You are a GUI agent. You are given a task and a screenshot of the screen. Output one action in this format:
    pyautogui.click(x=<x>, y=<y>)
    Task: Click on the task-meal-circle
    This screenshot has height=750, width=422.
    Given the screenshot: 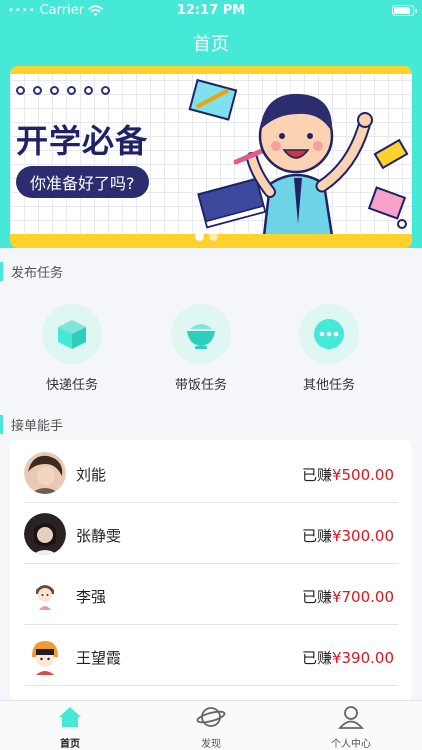 What is the action you would take?
    pyautogui.click(x=201, y=334)
    